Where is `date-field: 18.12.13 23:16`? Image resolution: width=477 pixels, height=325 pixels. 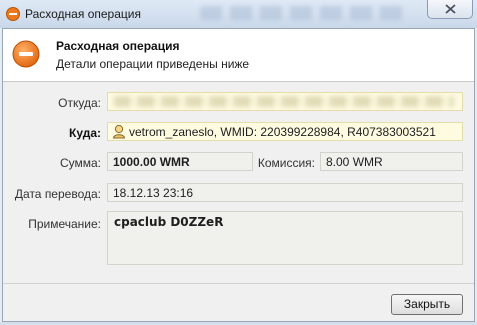
date-field: 18.12.13 23:16 is located at coordinates (285, 192).